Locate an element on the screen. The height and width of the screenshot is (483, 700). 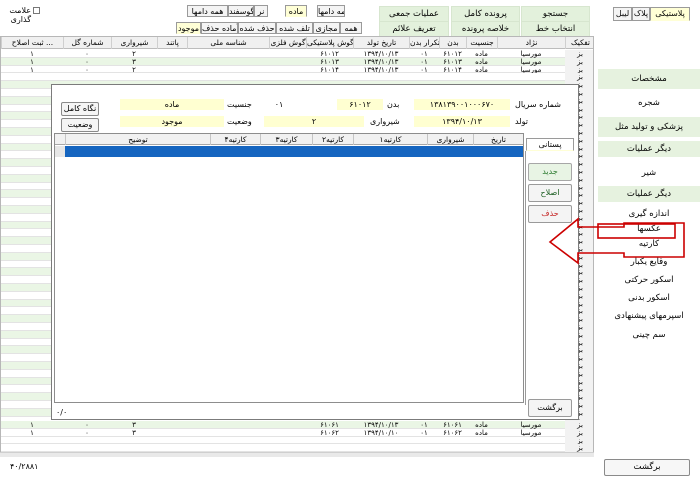
tab-label: لیبل is located at coordinates (622, 14).